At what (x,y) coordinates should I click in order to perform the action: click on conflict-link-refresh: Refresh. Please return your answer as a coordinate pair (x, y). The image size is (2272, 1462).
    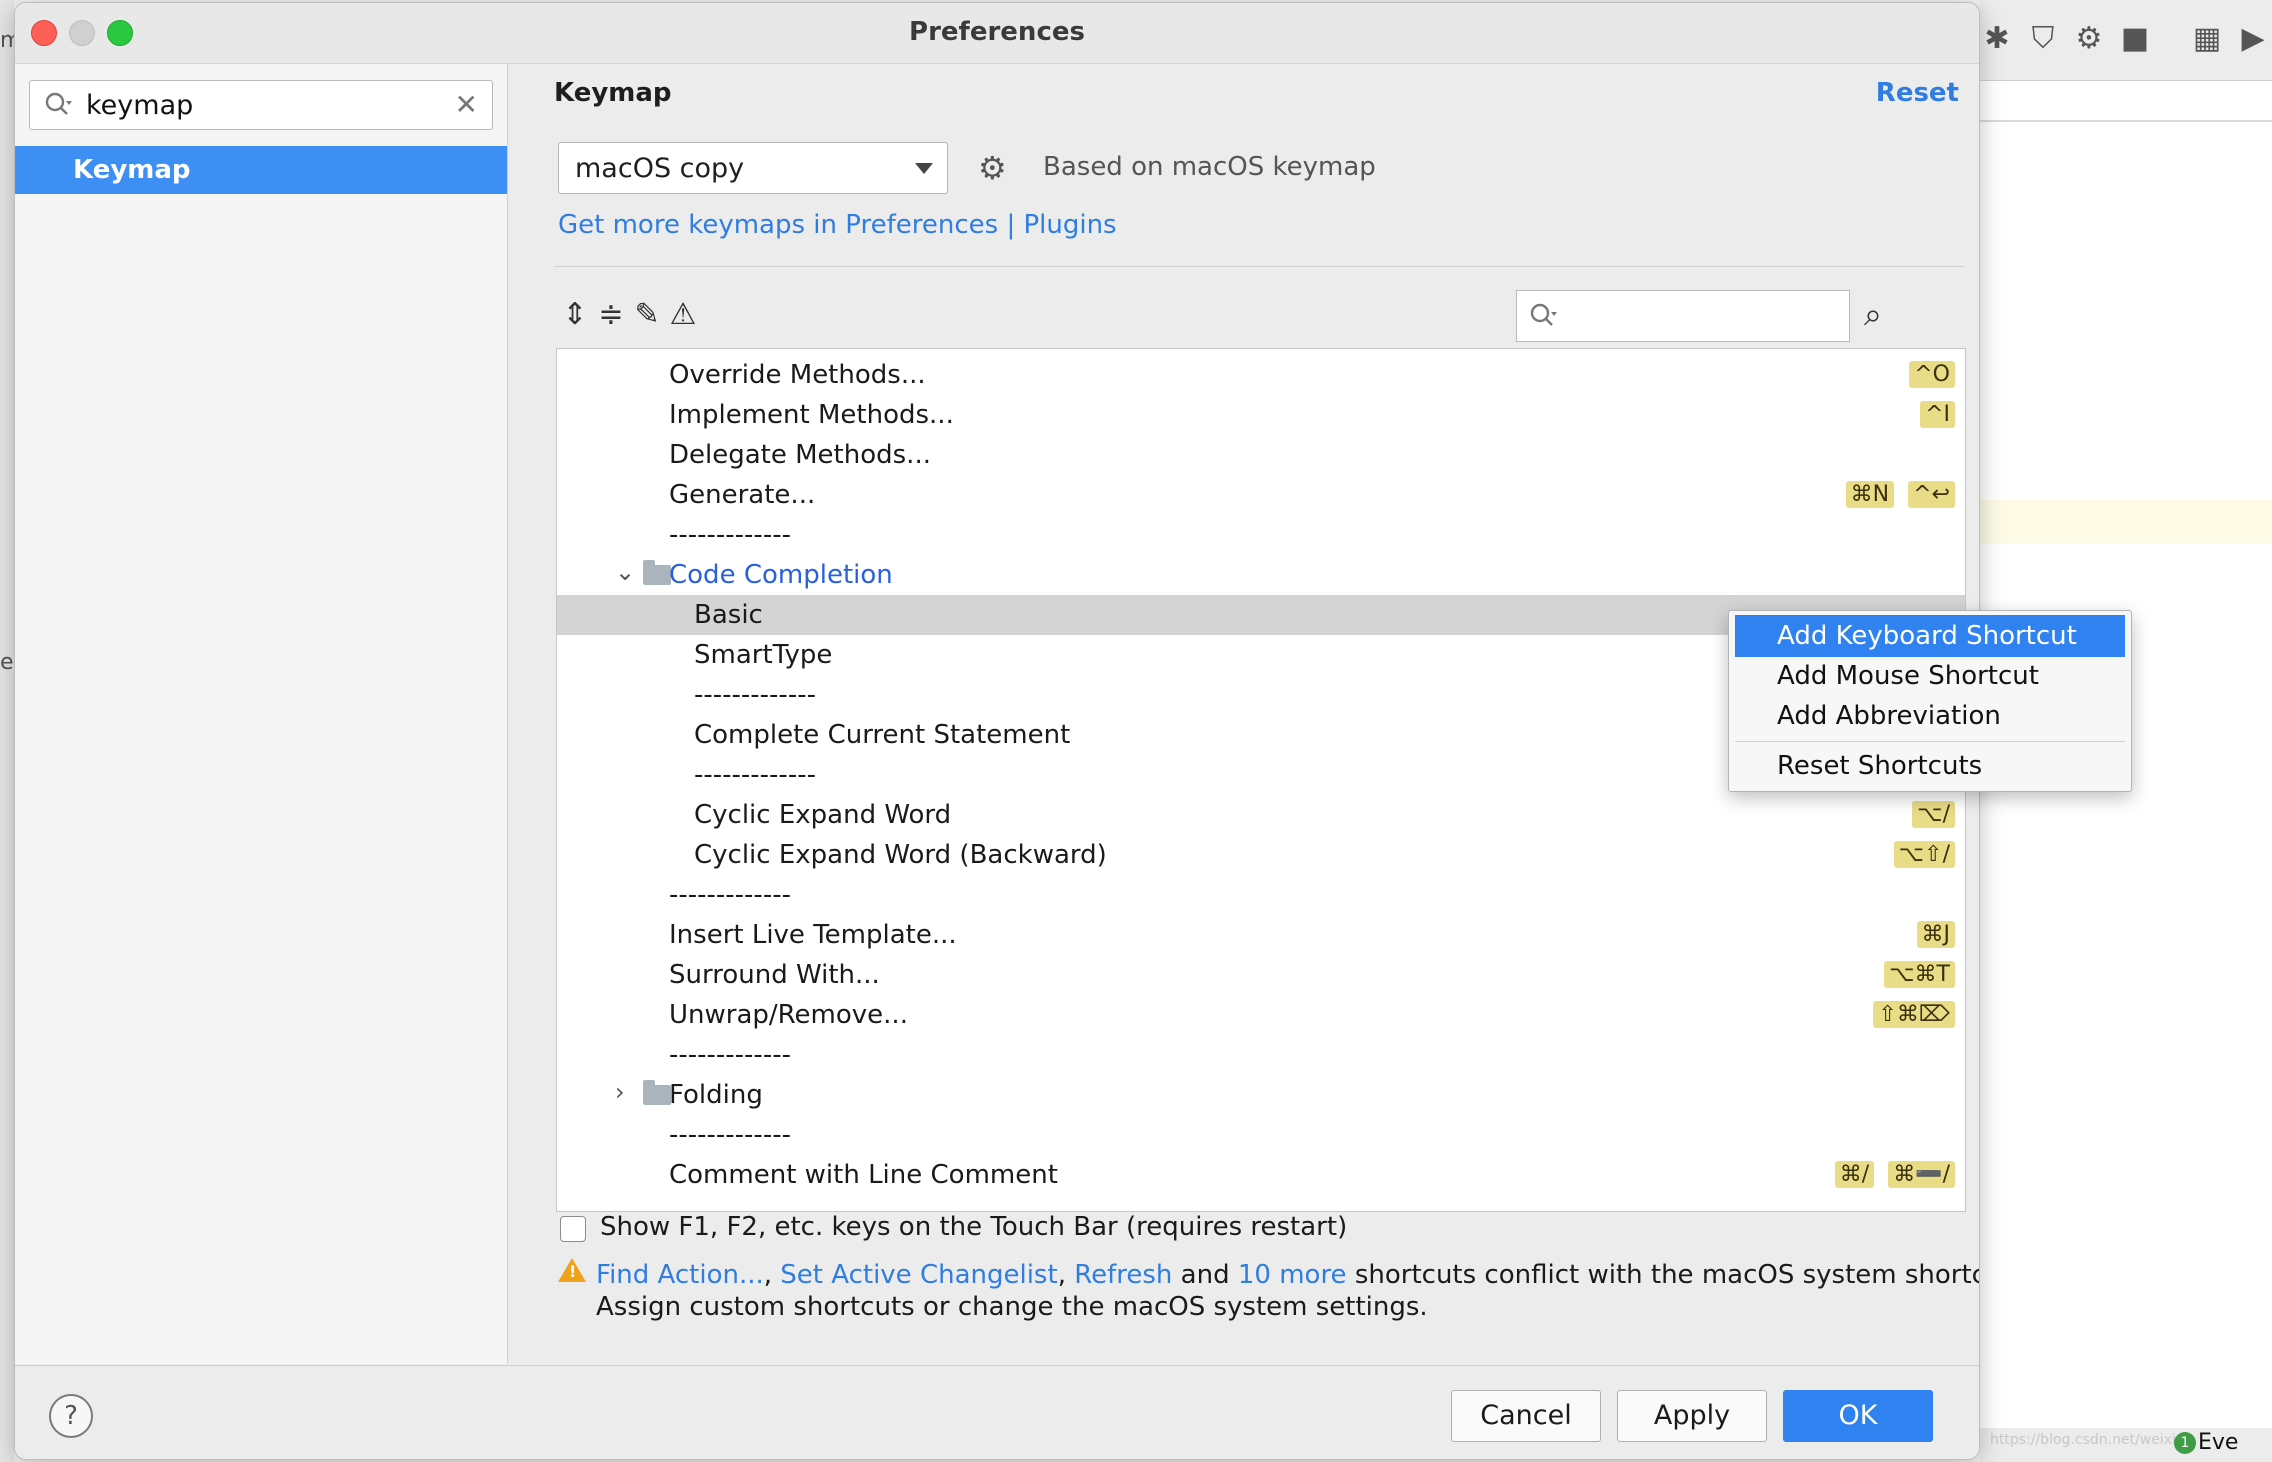
    Looking at the image, I should click on (1123, 1275).